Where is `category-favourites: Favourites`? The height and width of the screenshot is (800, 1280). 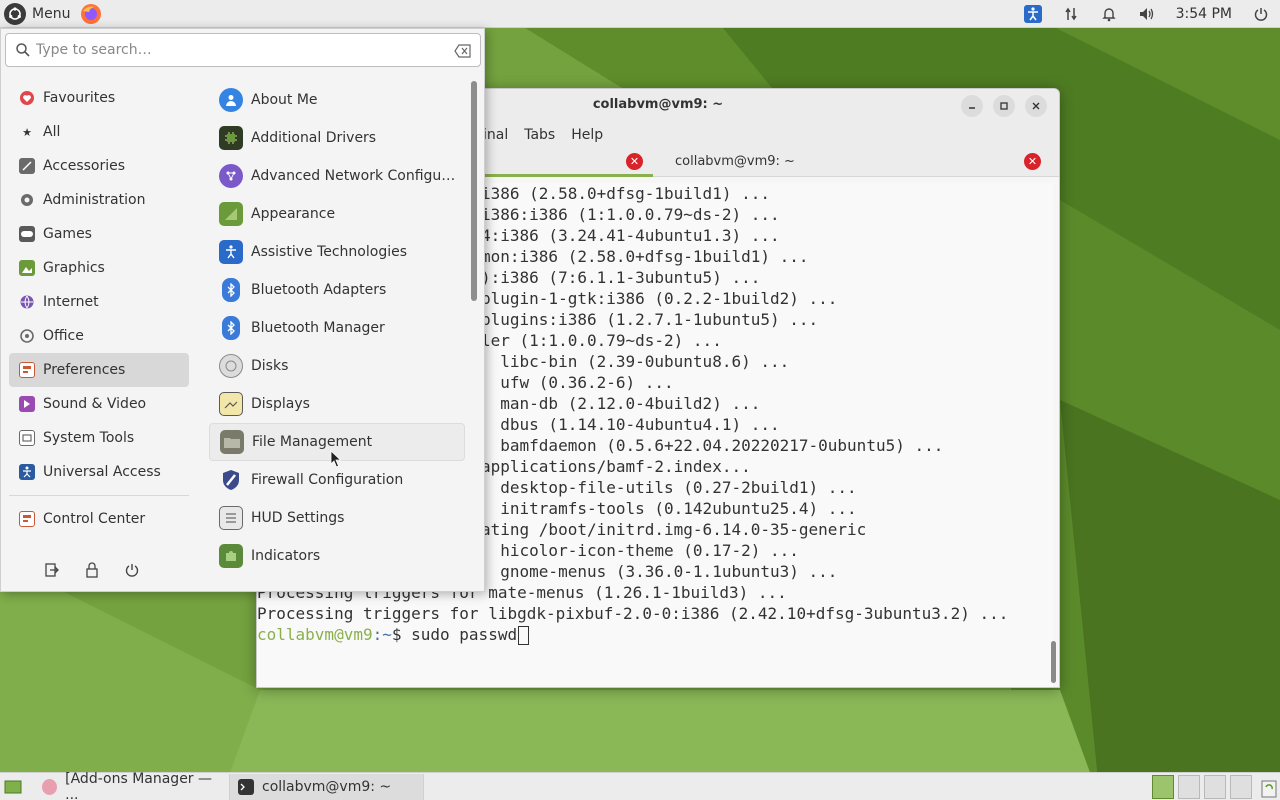 category-favourites: Favourites is located at coordinates (99, 98).